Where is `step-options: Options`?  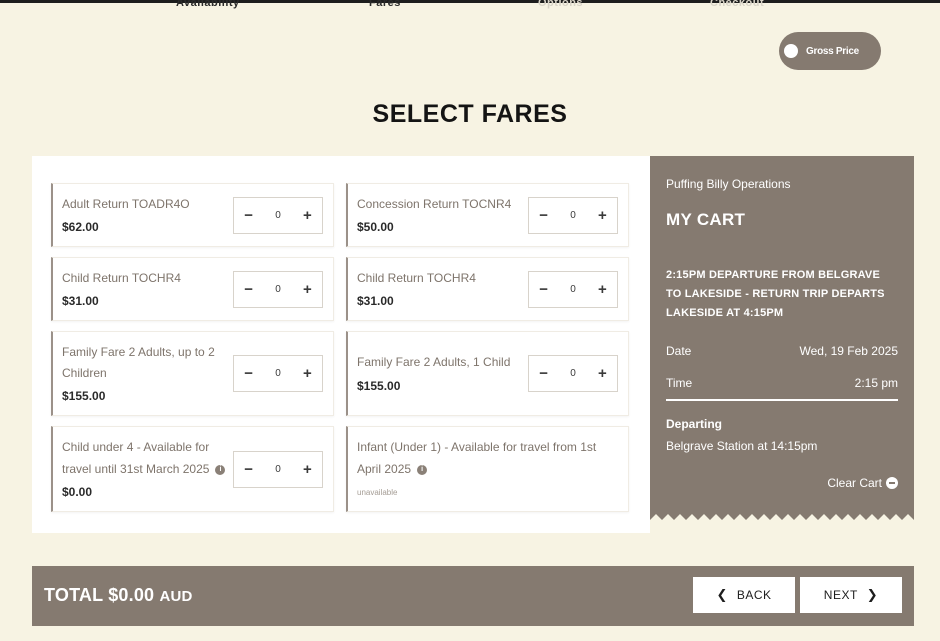
step-options: Options is located at coordinates (561, 4).